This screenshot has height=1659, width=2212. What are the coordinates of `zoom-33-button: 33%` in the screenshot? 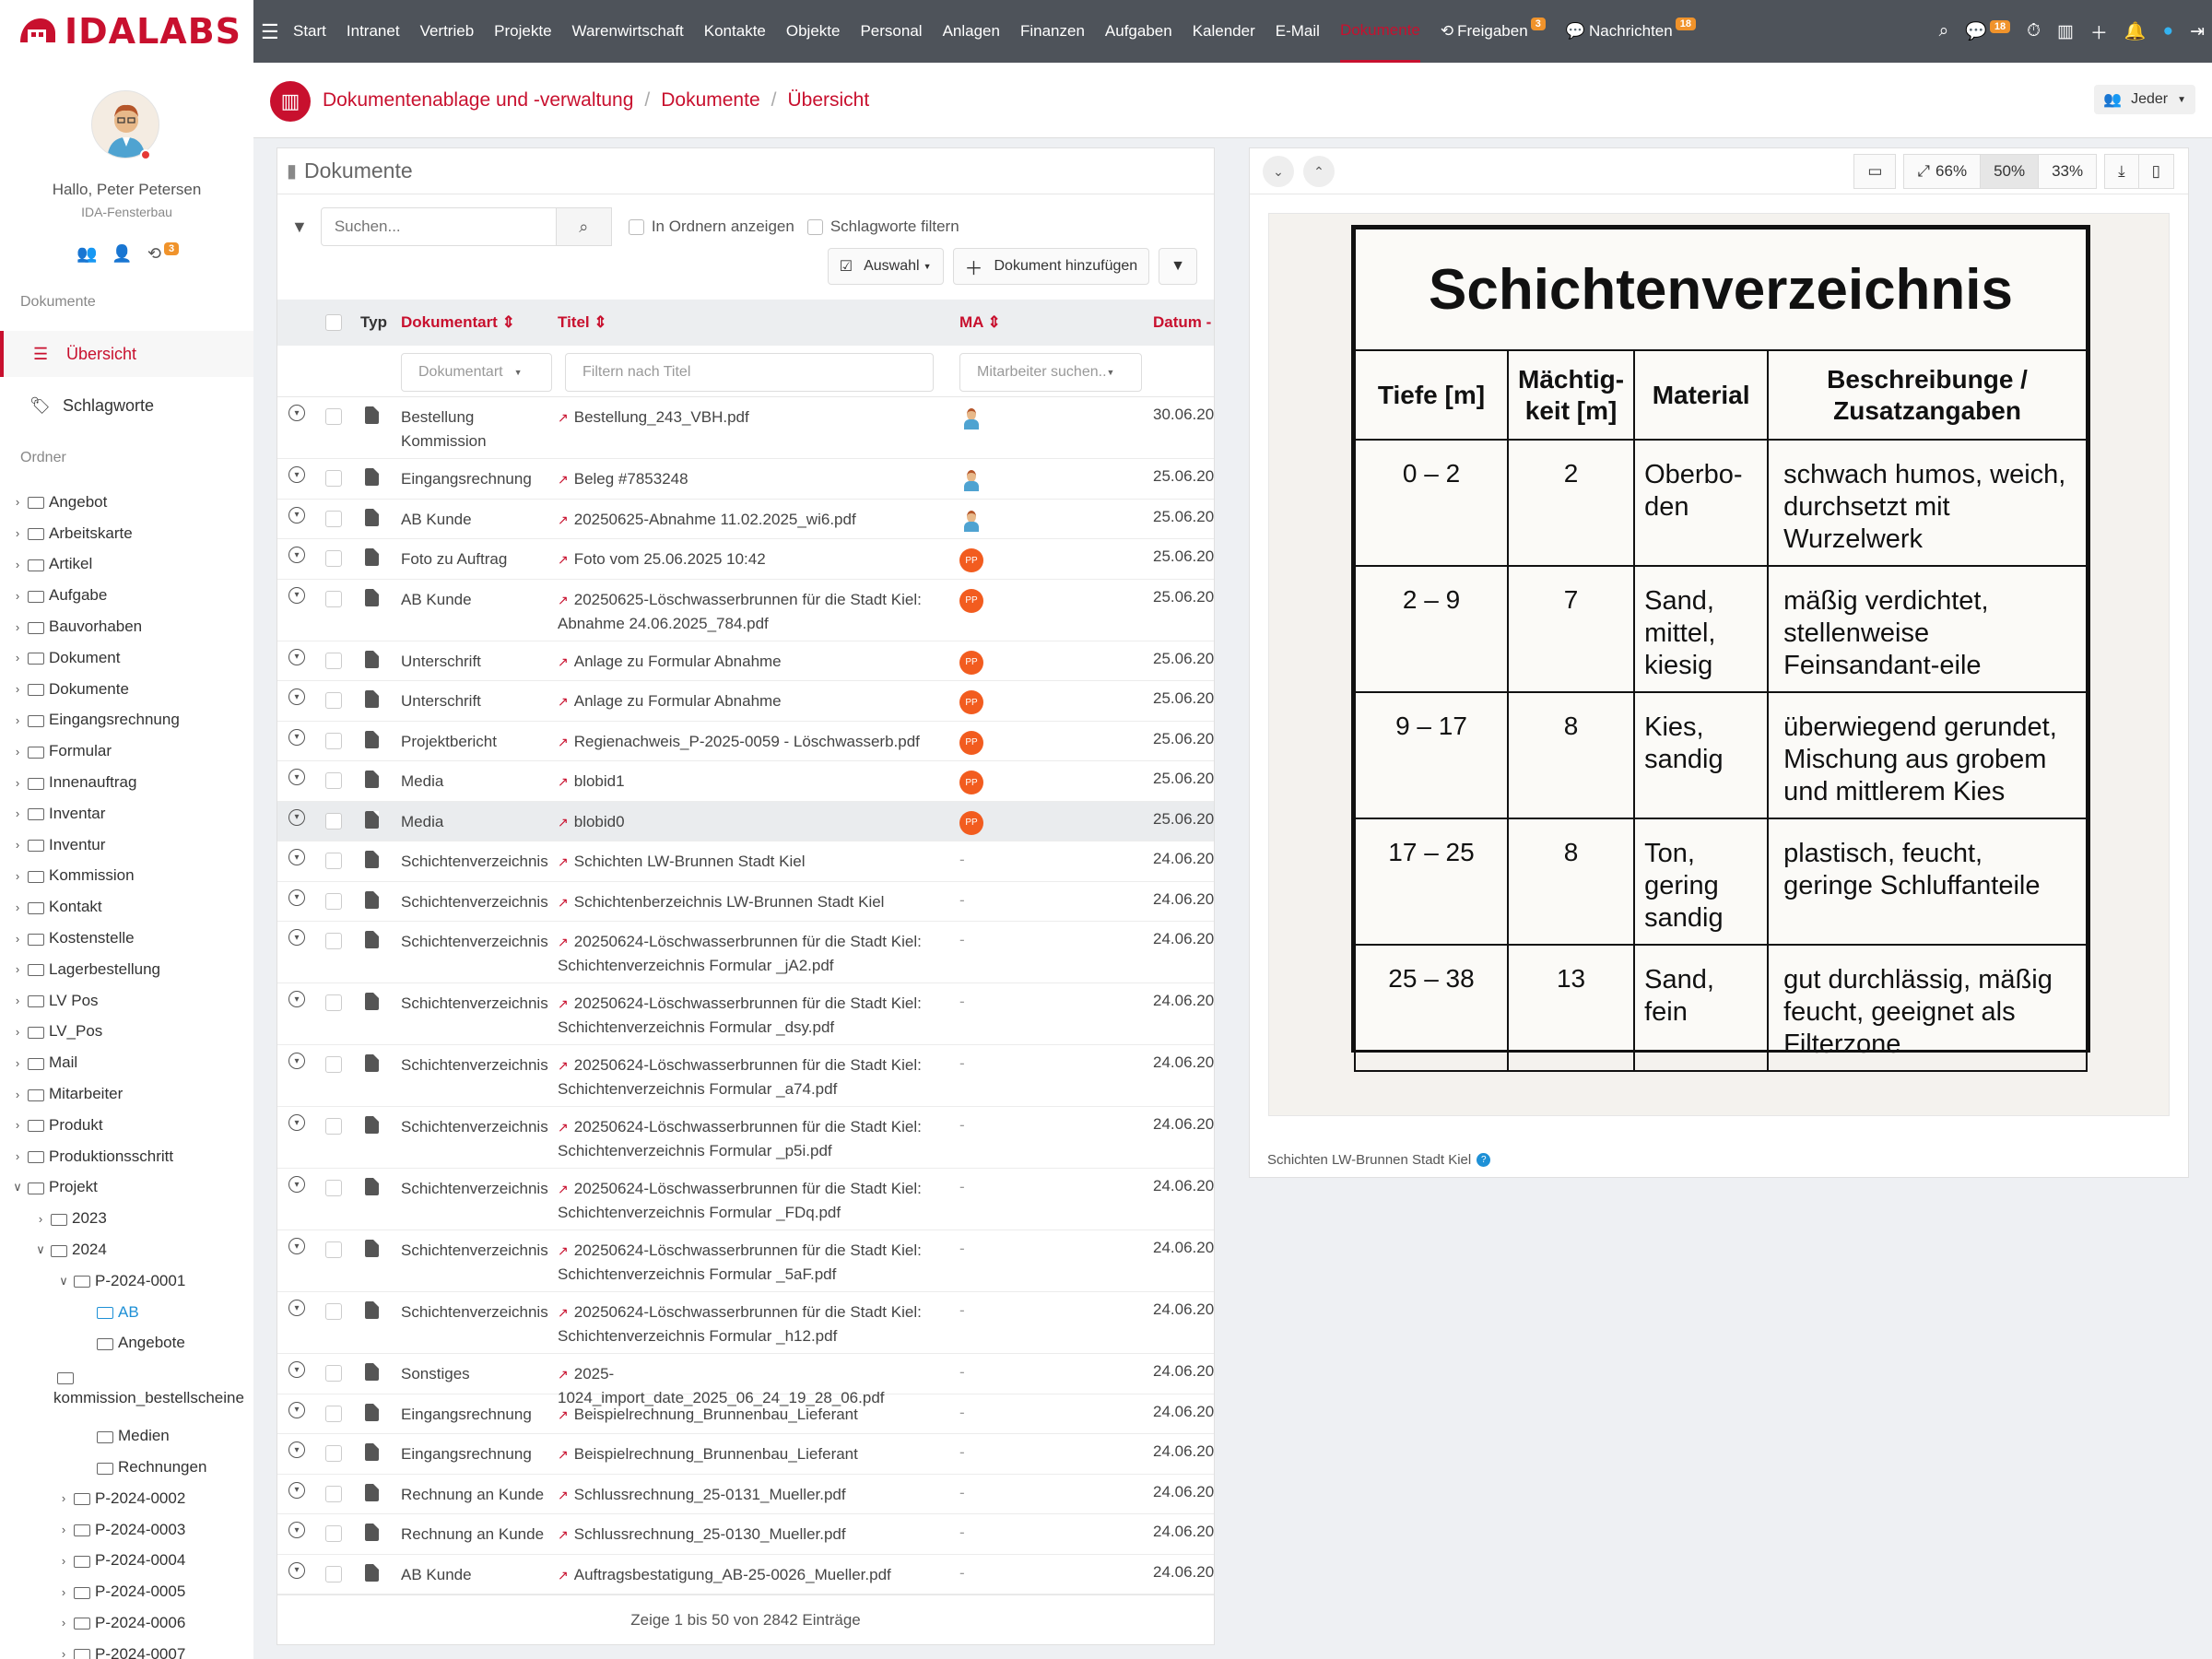 It's located at (2068, 171).